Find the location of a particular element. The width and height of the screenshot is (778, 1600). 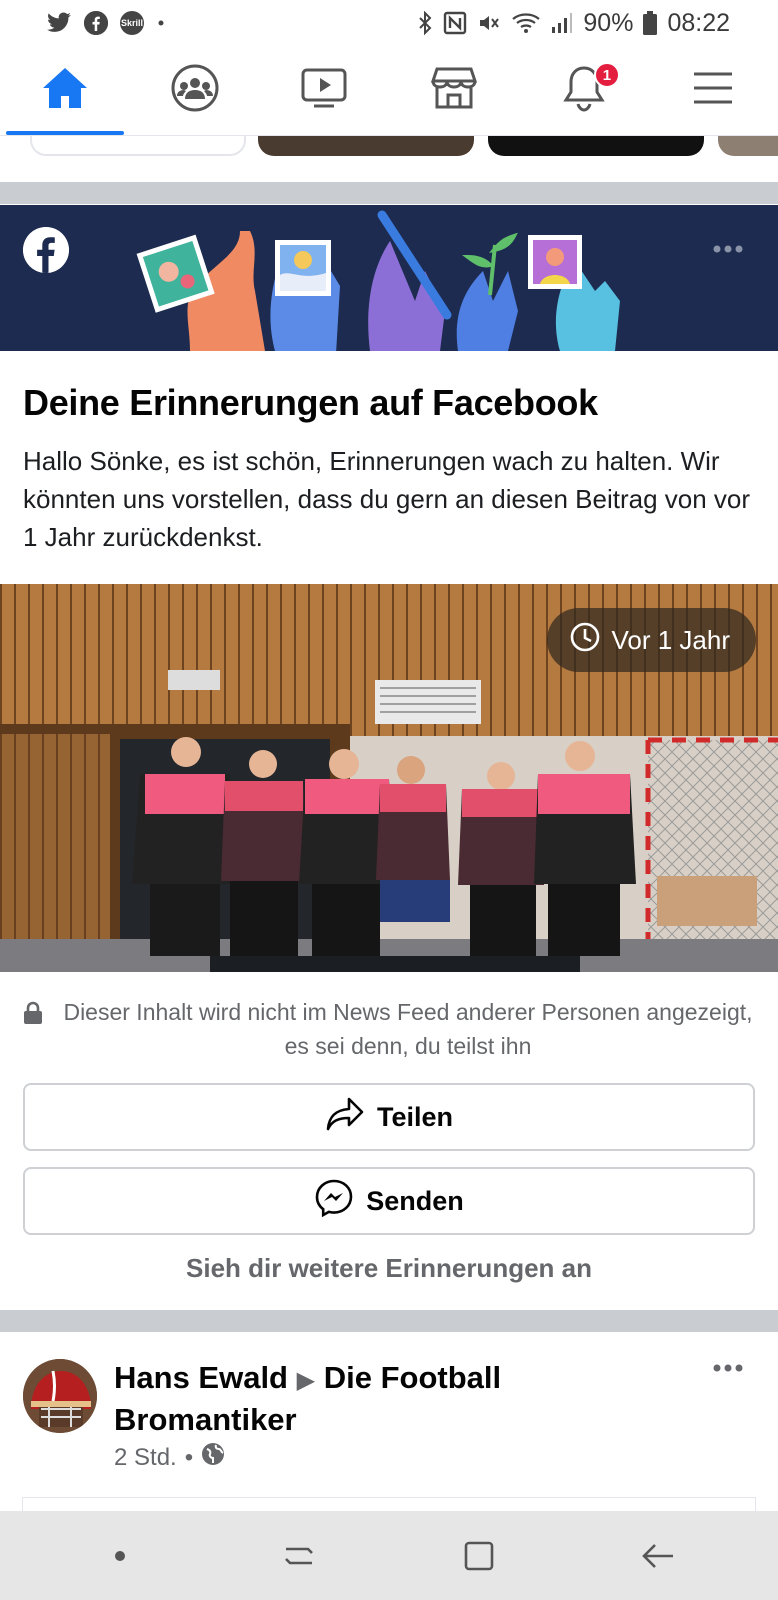

see-more-memories-link: Sieh dir weitere Erinnerungen an is located at coordinates (389, 1268).